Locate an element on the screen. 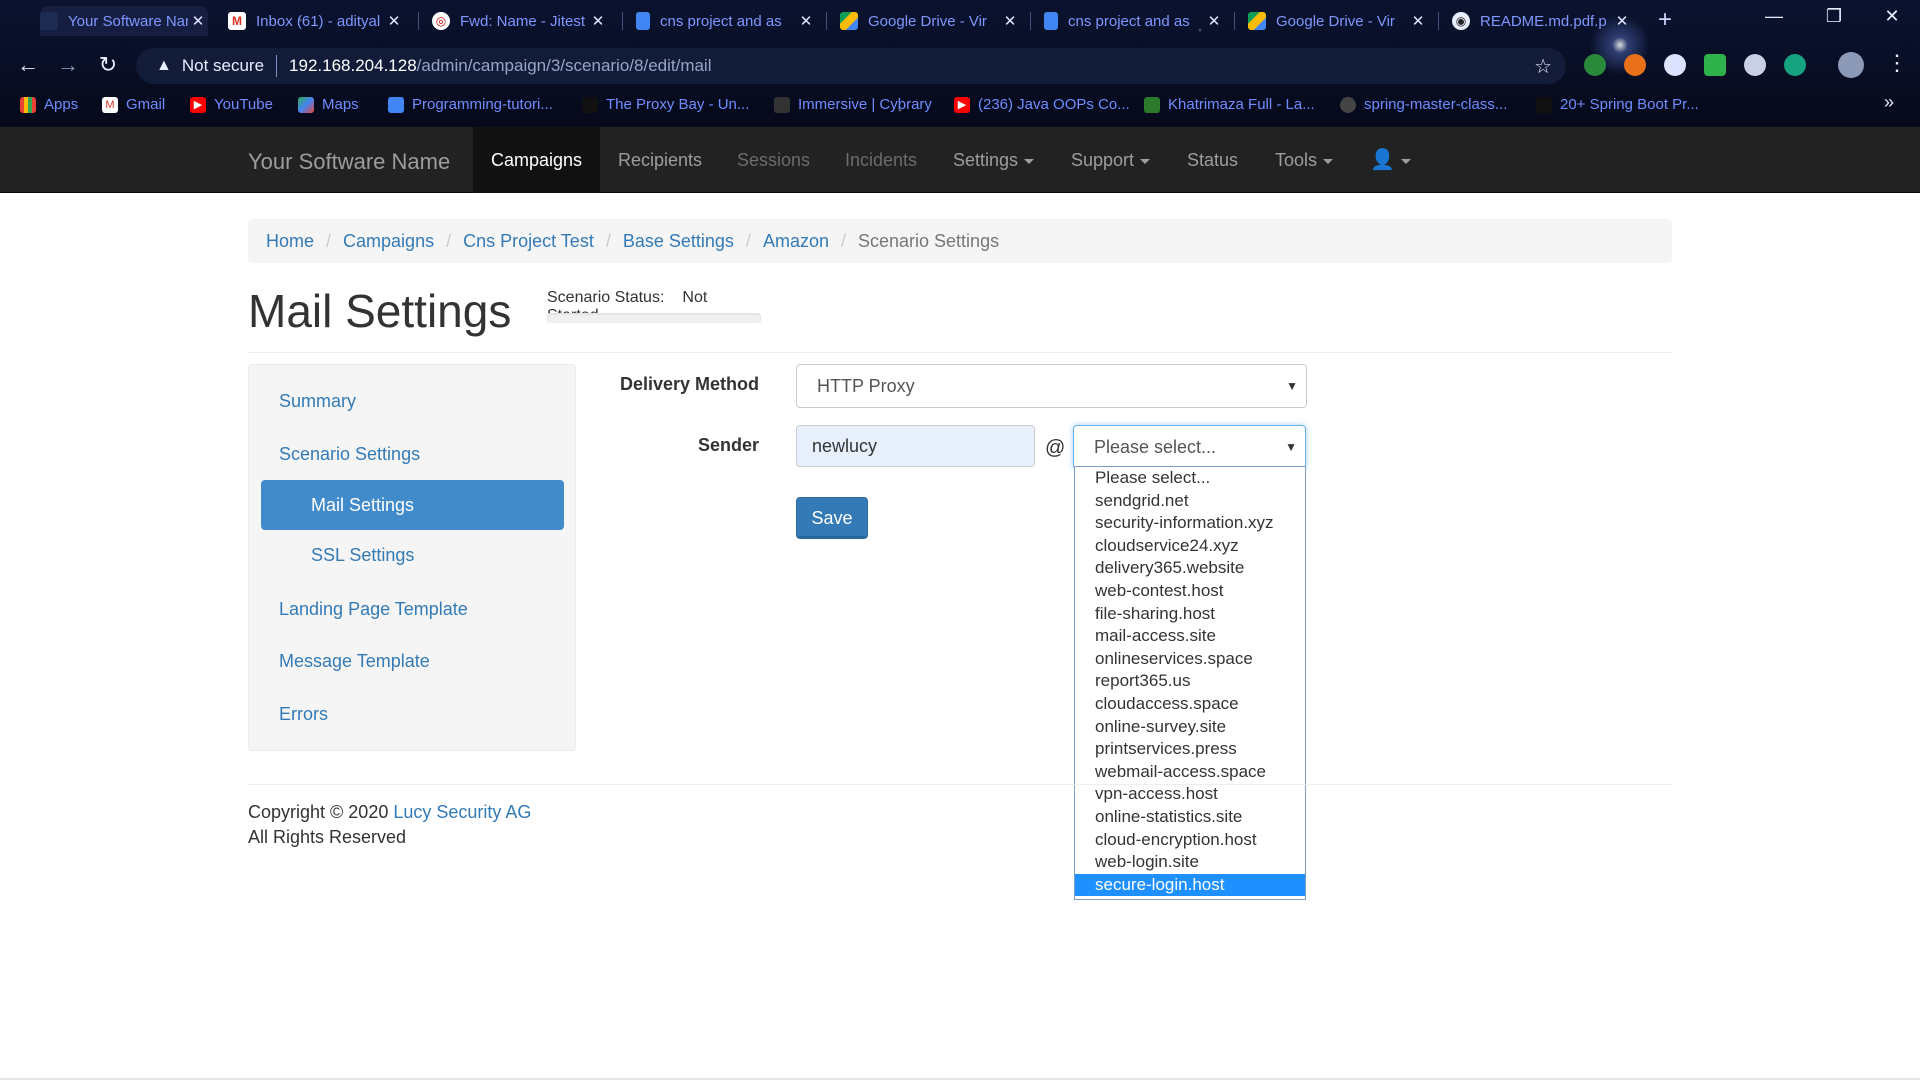 This screenshot has width=1920, height=1080. dropdown-option: cloud-encryption.host is located at coordinates (1190, 840).